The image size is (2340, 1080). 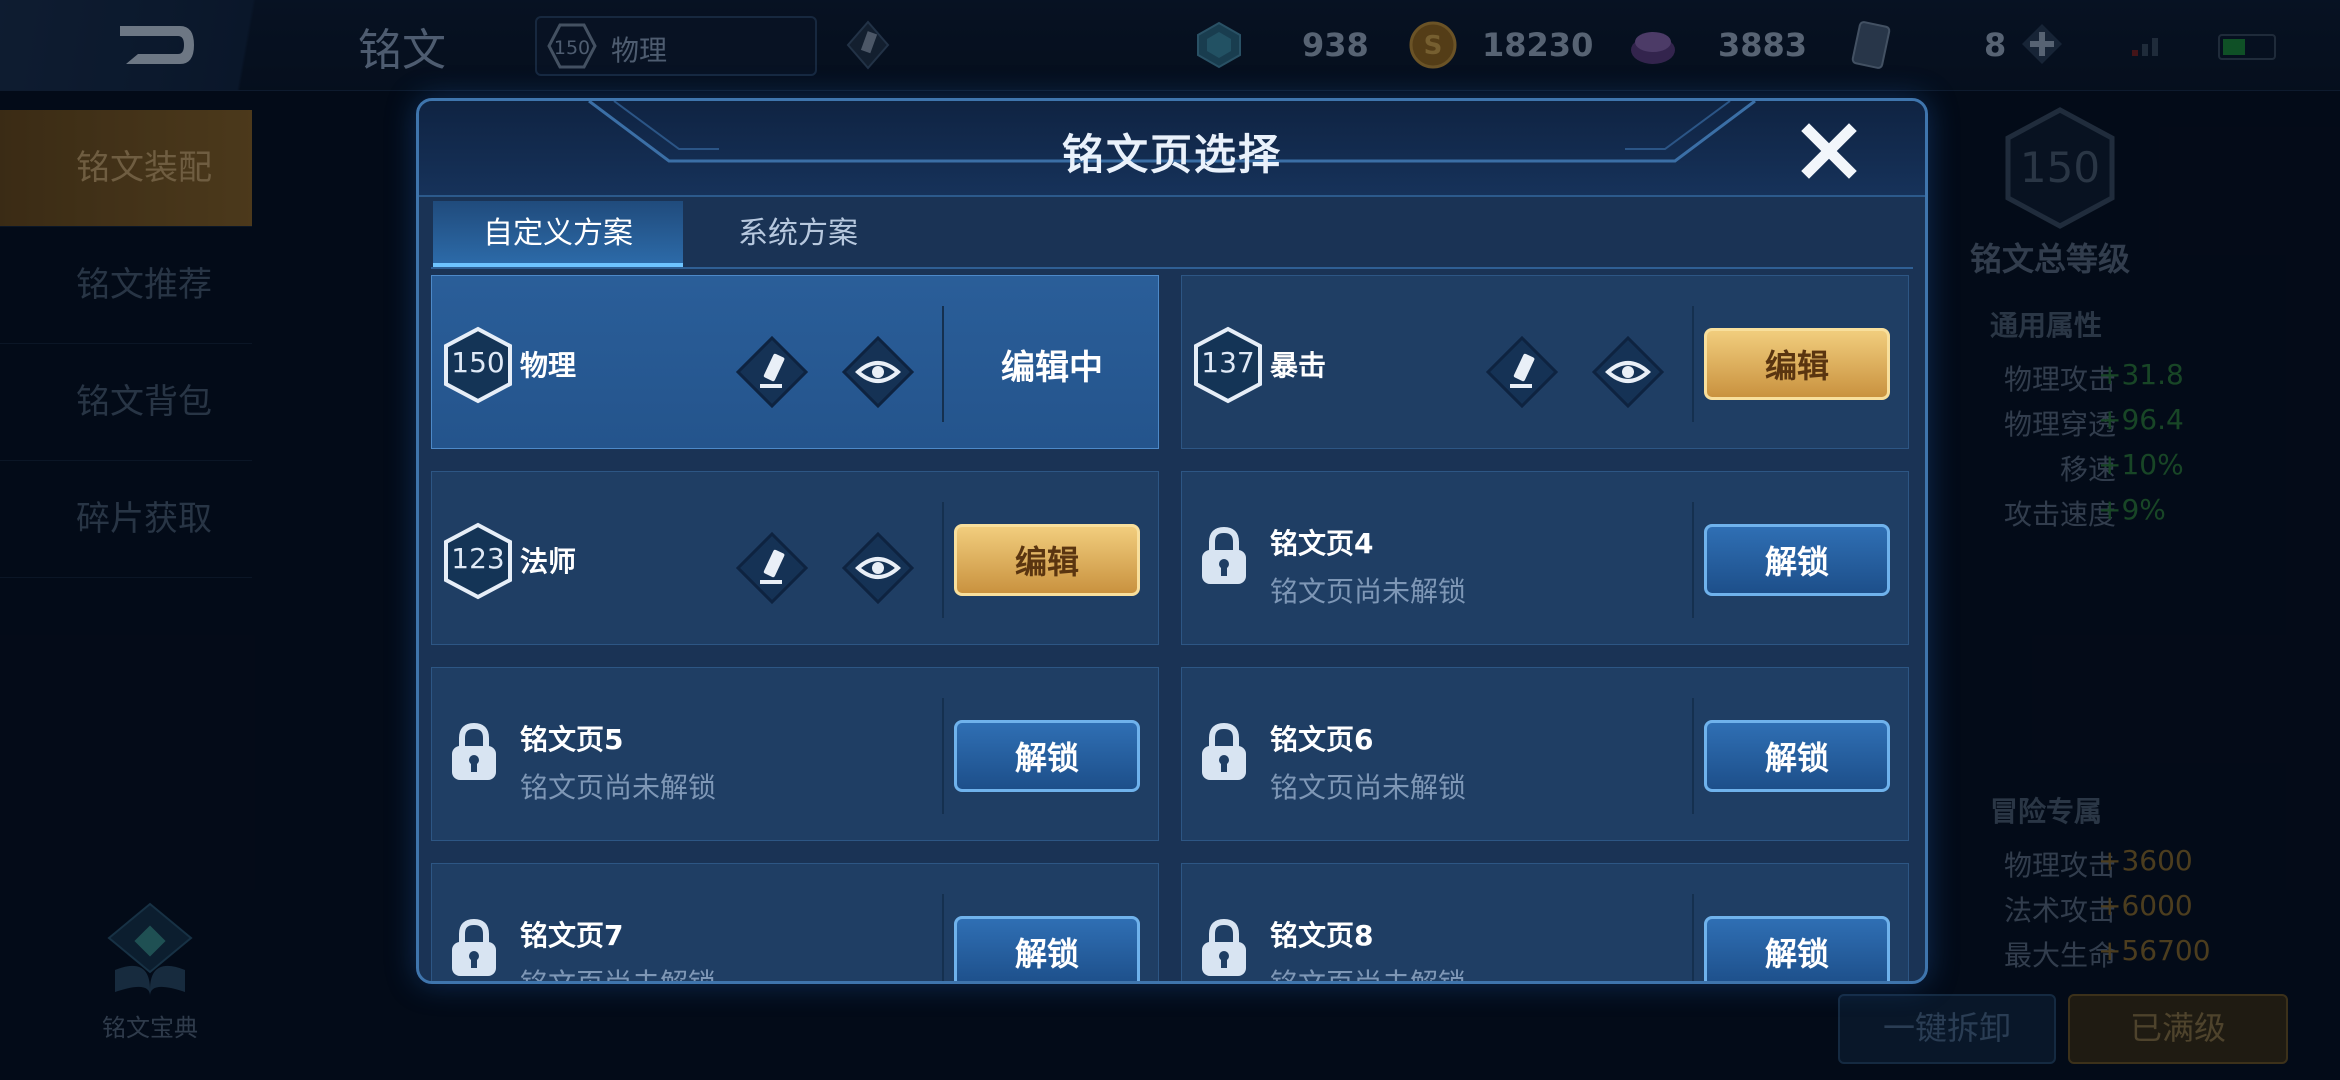 What do you see at coordinates (1829, 151) in the screenshot?
I see `close-icon` at bounding box center [1829, 151].